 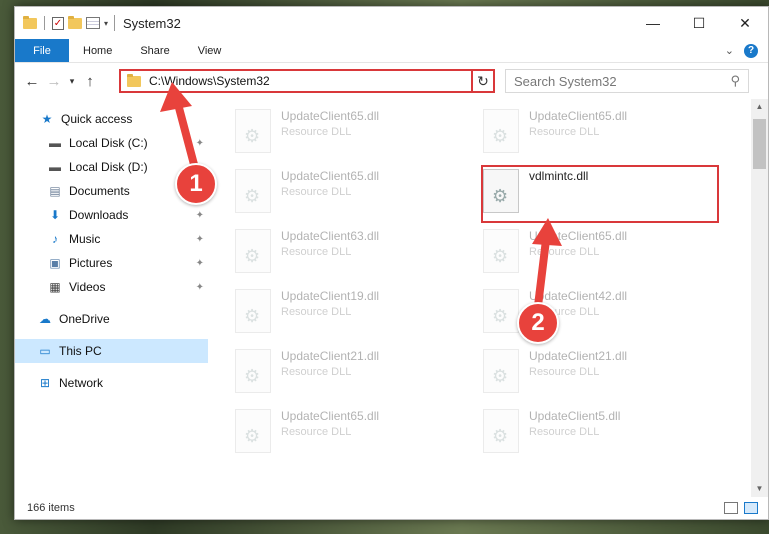 What do you see at coordinates (759, 298) in the screenshot?
I see `vertical-scrollbar: ▲ ▼` at bounding box center [759, 298].